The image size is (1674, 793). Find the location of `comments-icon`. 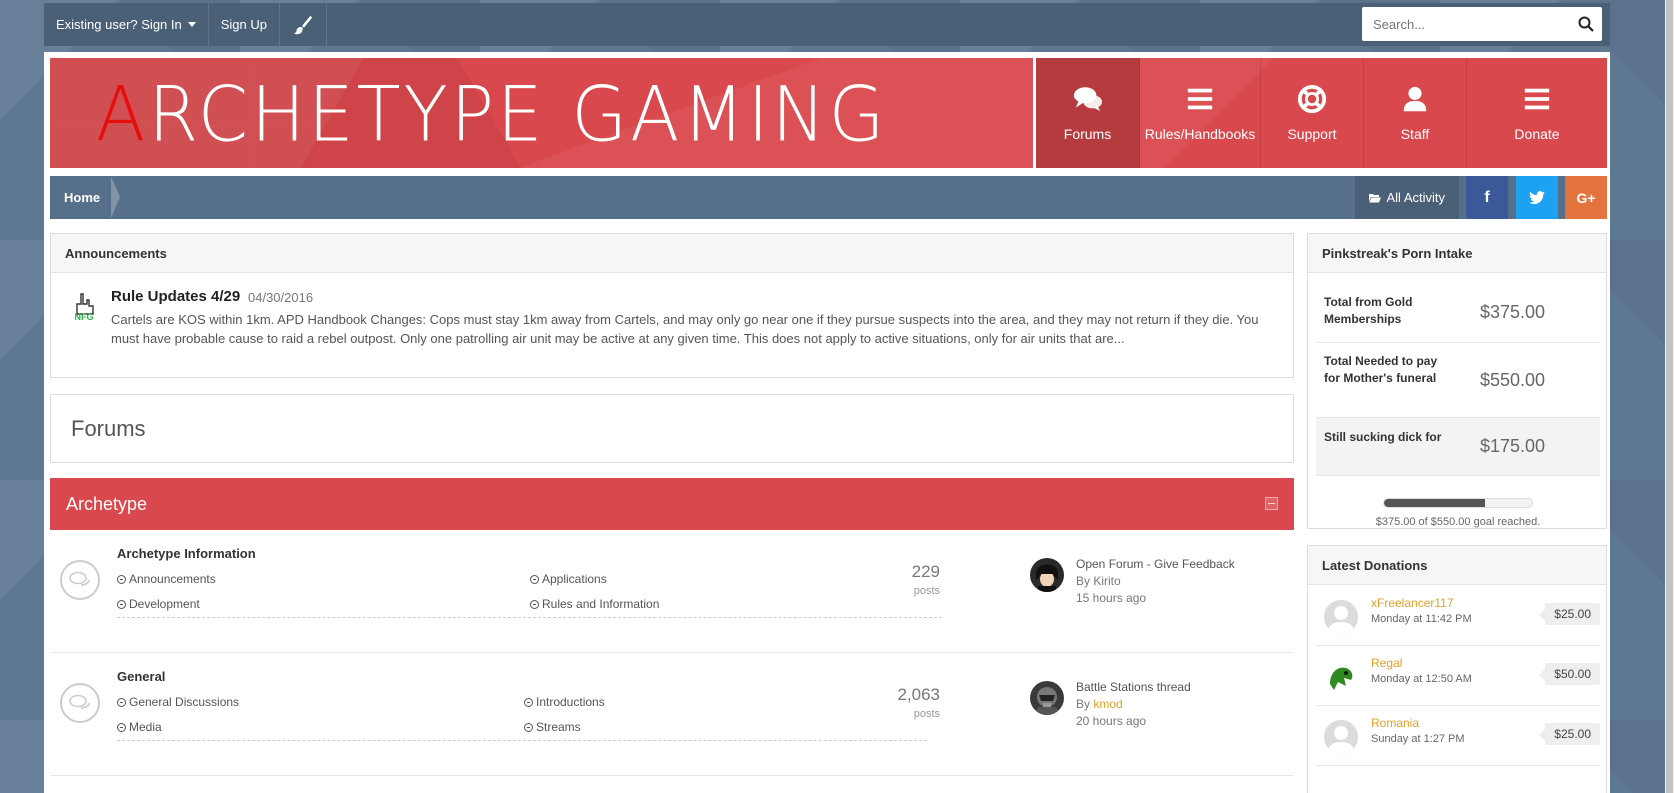

comments-icon is located at coordinates (1087, 99).